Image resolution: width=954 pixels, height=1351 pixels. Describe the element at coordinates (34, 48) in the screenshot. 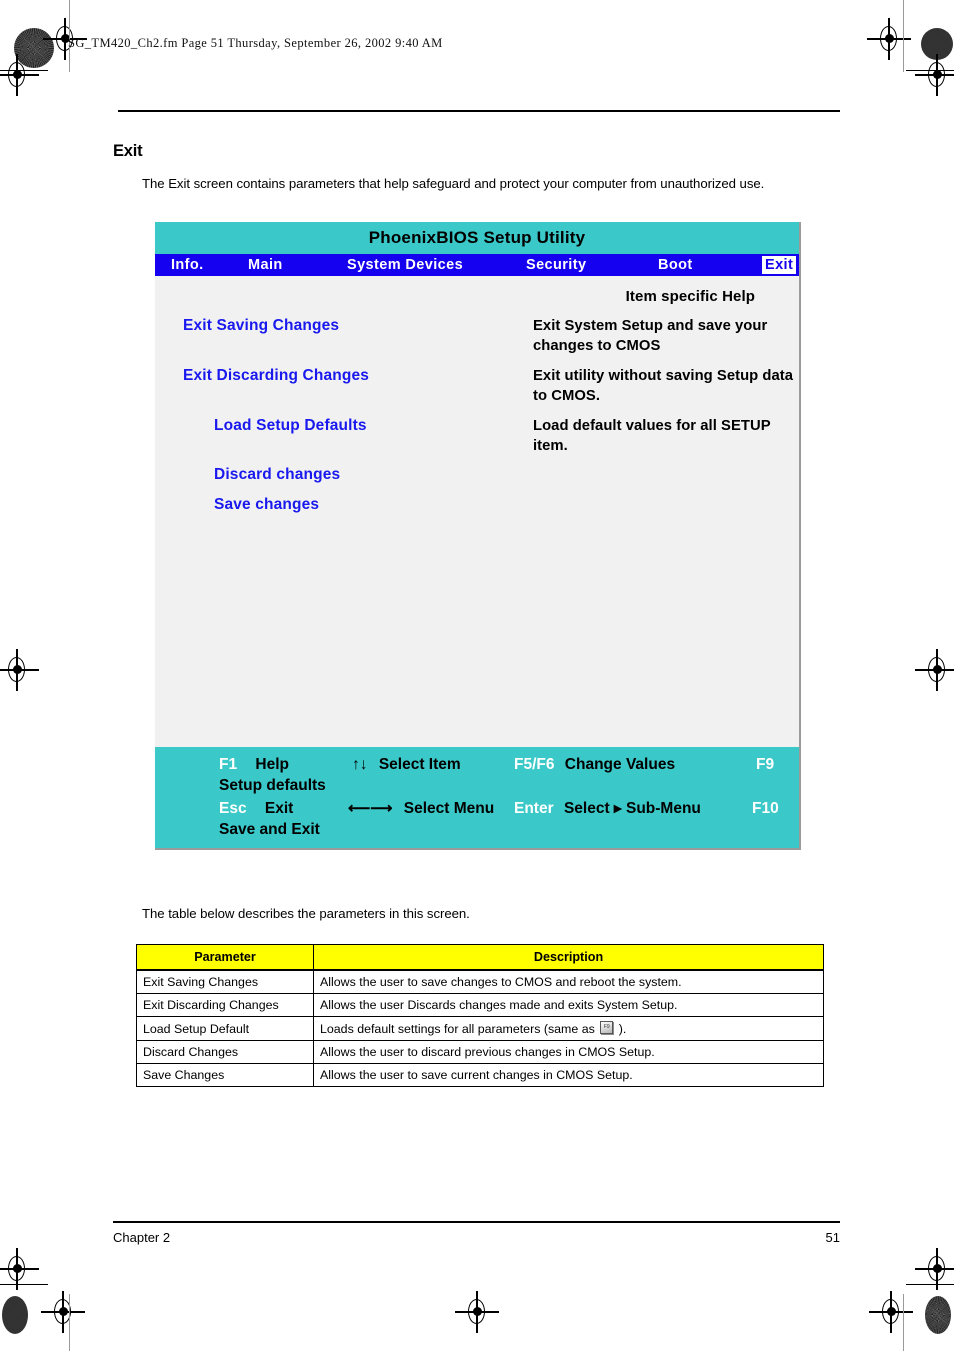

I see `halftone-patch-top-left` at that location.